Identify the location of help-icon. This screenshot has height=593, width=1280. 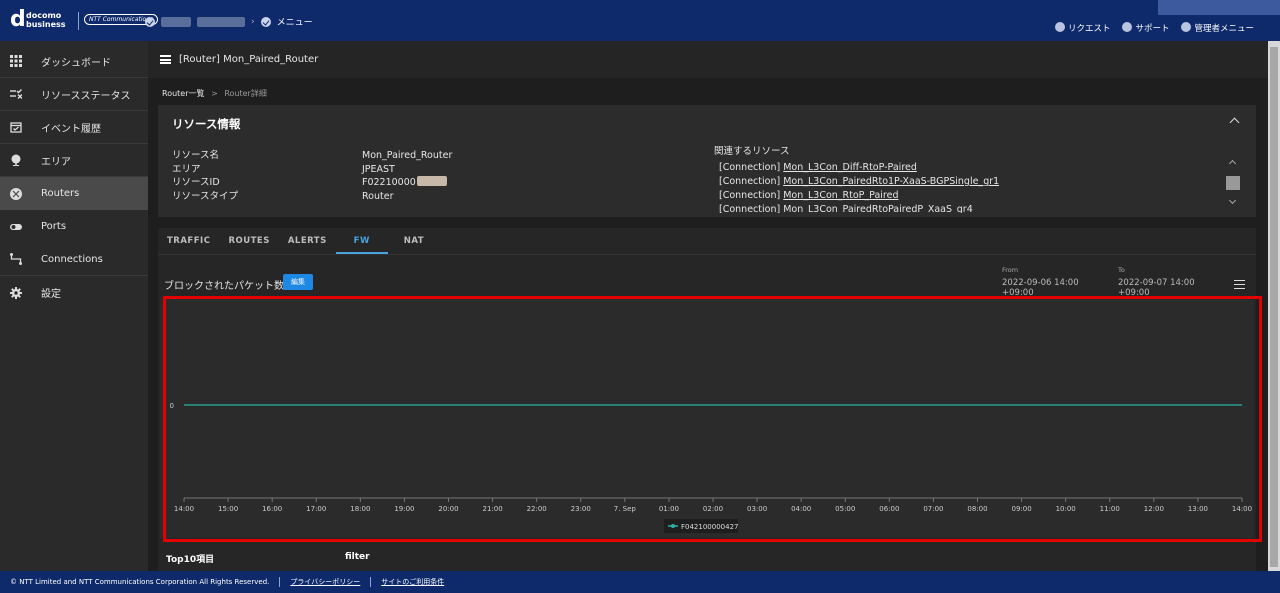
(1127, 27).